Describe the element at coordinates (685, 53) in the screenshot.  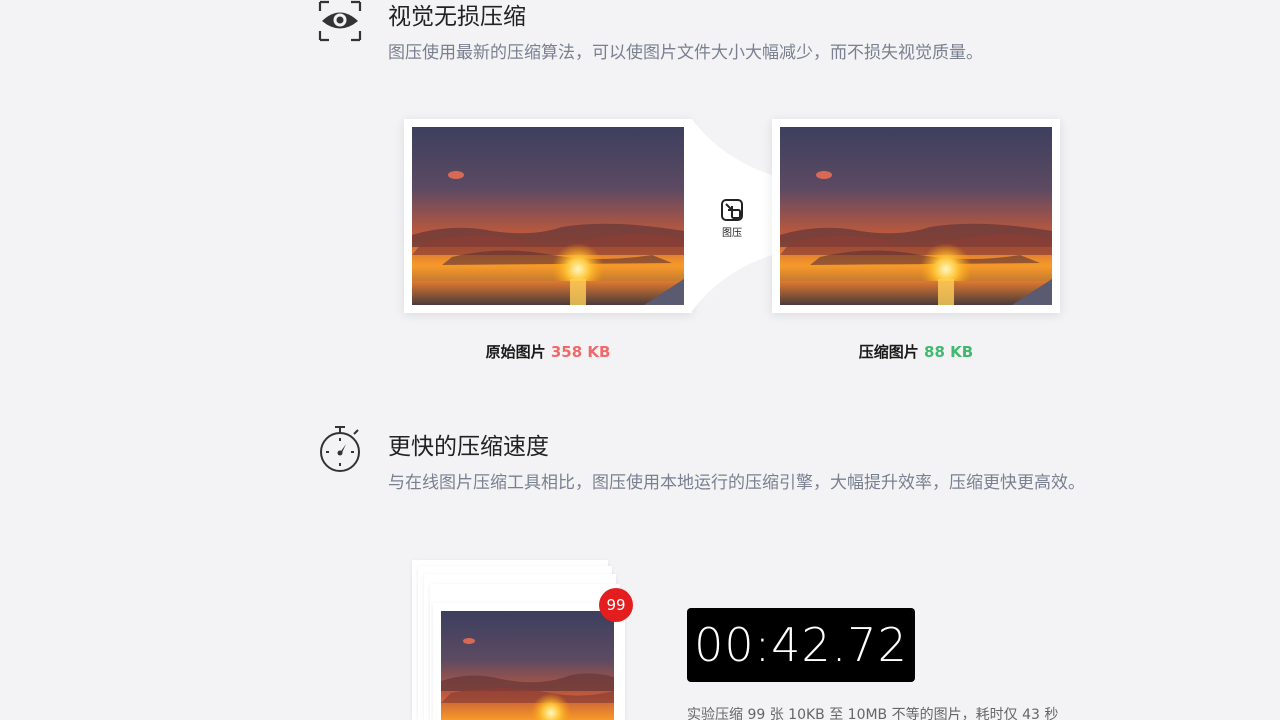
I see `lossless-description: 图压使用最新的压缩算法，可以使图片文件大小大幅减少，而不损失视觉质量。` at that location.